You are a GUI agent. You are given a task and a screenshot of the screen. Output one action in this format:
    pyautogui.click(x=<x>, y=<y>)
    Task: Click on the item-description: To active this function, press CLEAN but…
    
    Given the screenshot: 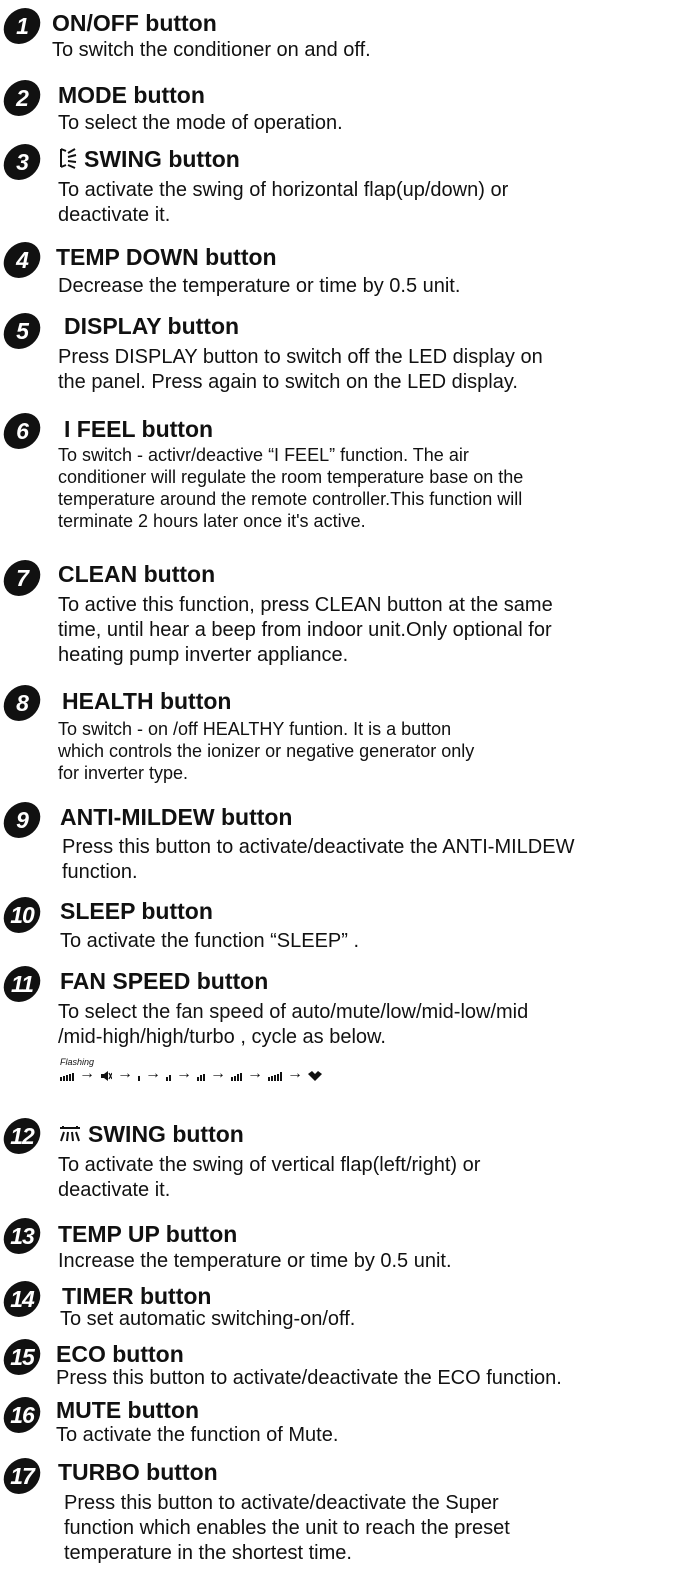 What is the action you would take?
    pyautogui.click(x=305, y=630)
    